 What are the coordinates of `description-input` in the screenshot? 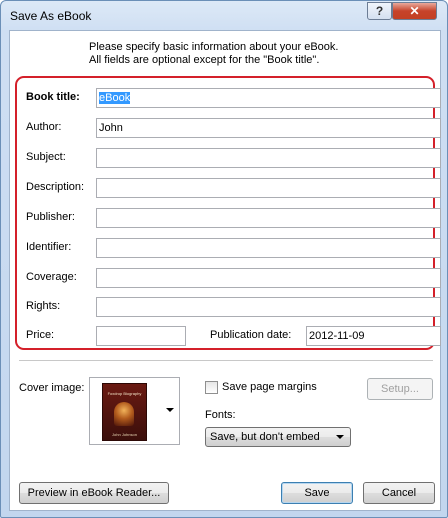 It's located at (268, 188).